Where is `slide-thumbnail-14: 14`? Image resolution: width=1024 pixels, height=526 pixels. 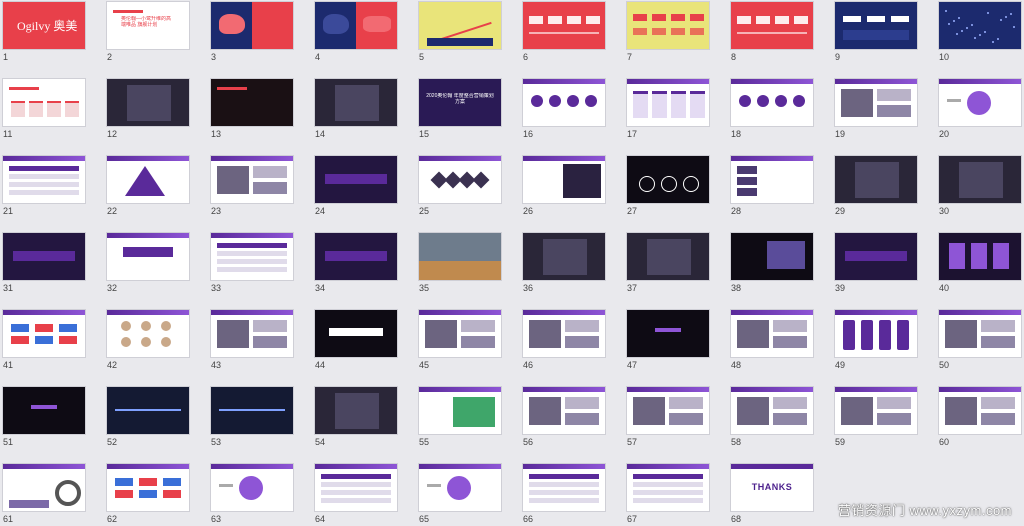 slide-thumbnail-14: 14 is located at coordinates (356, 110).